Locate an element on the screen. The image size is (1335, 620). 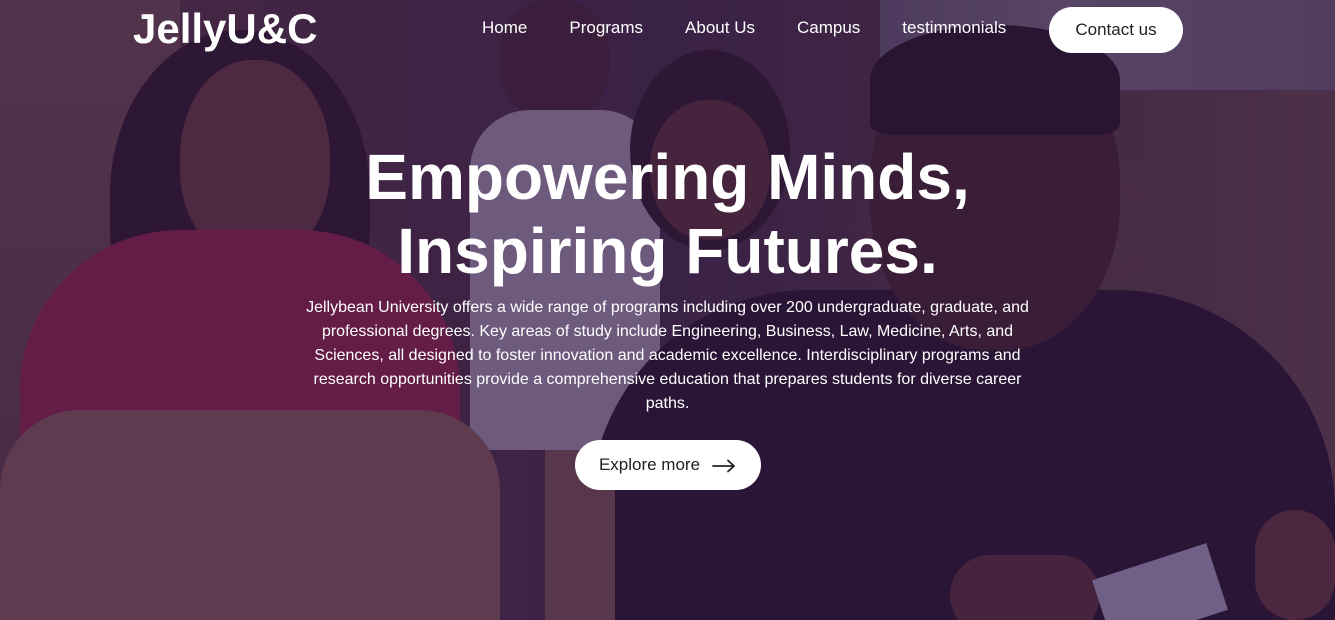
site-logo: JellyU&C is located at coordinates (225, 29).